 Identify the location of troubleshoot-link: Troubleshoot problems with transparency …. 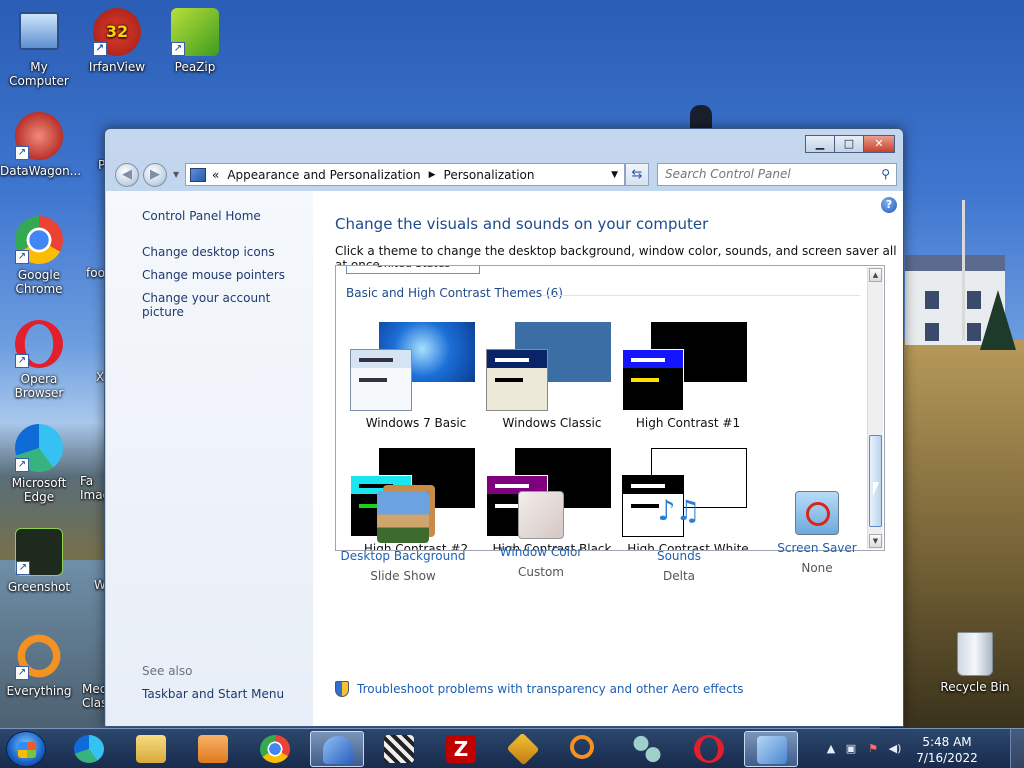
(550, 689).